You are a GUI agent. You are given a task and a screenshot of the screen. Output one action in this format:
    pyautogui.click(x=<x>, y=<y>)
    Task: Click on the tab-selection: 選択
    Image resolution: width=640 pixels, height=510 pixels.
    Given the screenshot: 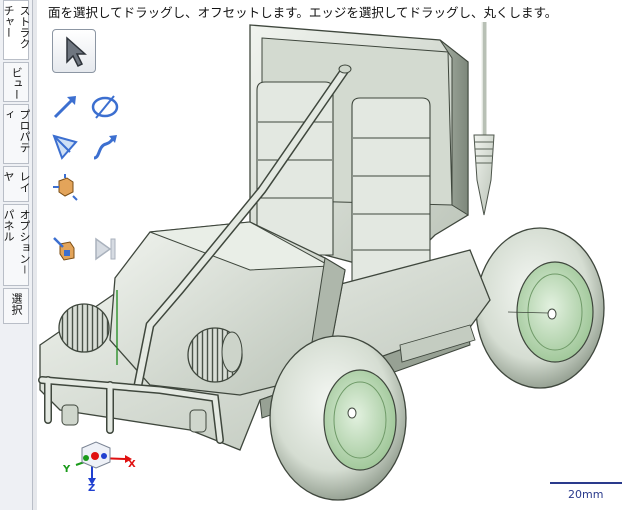 What is the action you would take?
    pyautogui.click(x=16, y=306)
    